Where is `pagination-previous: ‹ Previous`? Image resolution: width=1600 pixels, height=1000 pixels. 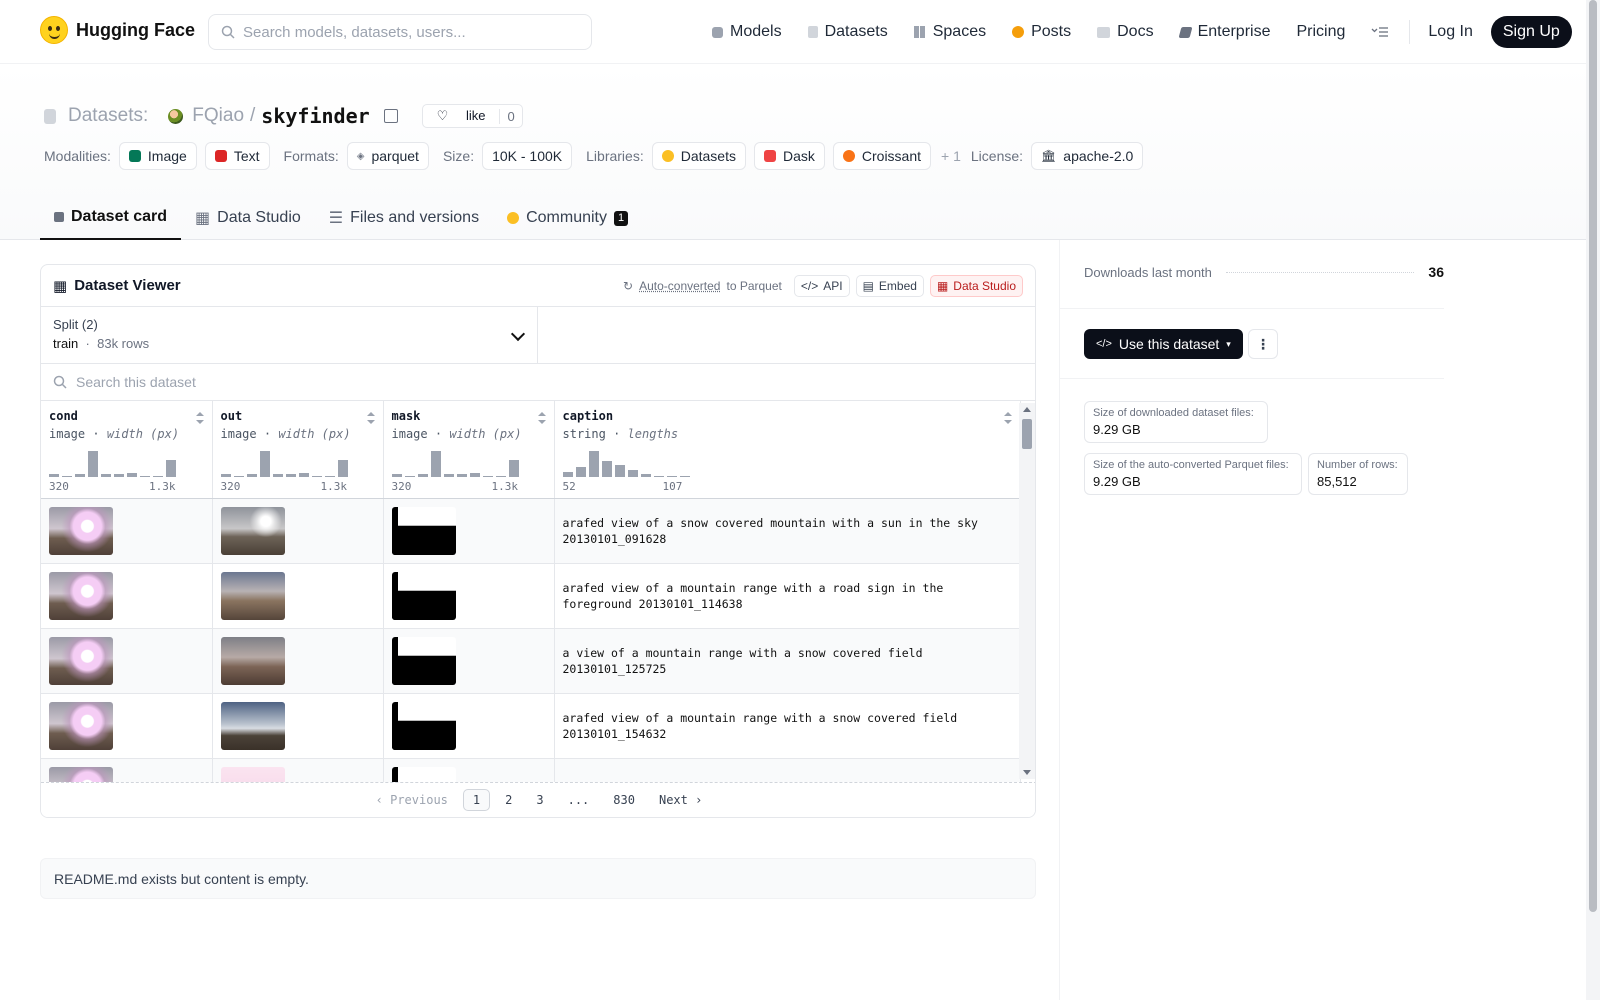
pagination-previous: ‹ Previous is located at coordinates (412, 800).